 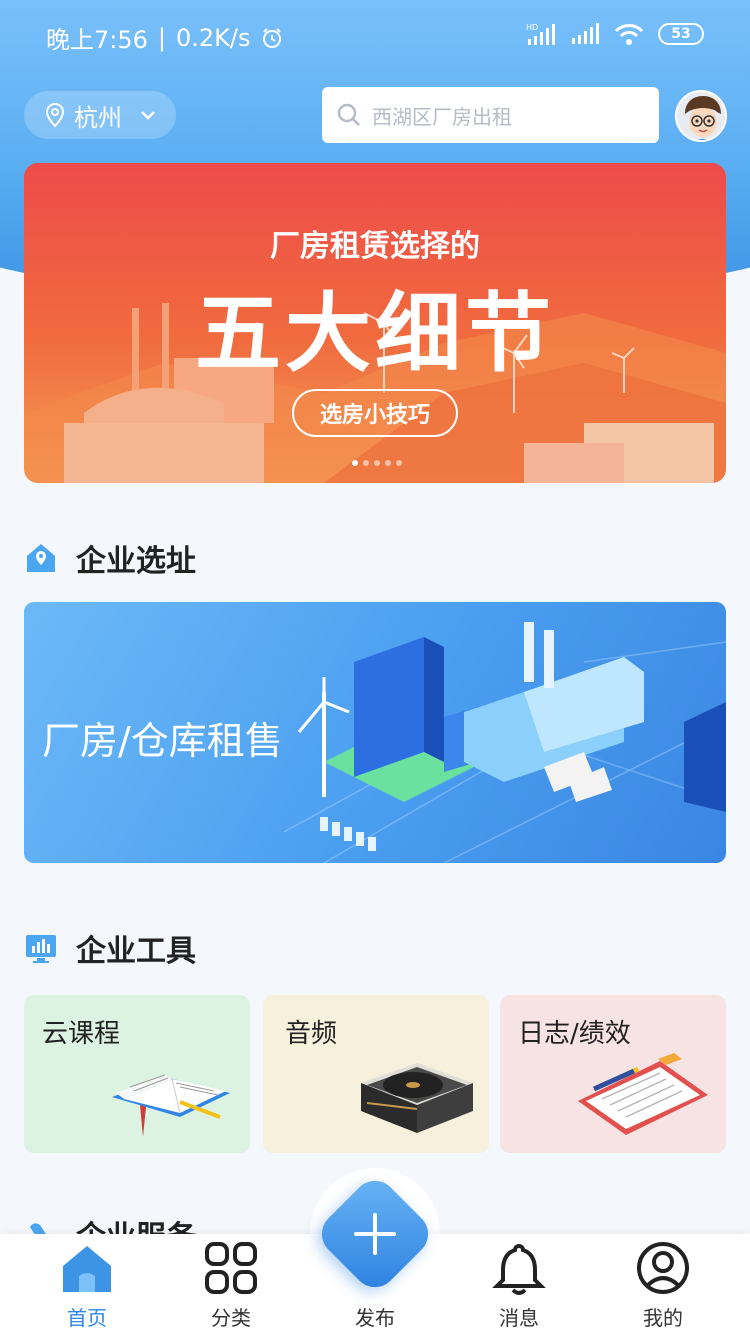 I want to click on svg-text: HD, so click(x=532, y=27).